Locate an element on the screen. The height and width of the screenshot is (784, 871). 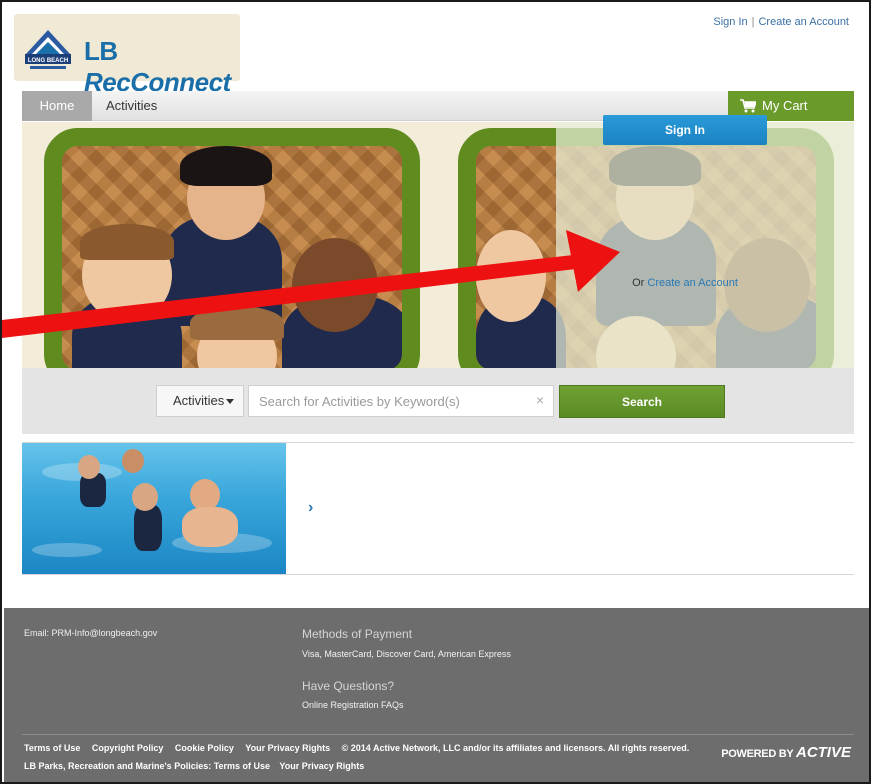
tab-activities: Activities is located at coordinates (131, 106).